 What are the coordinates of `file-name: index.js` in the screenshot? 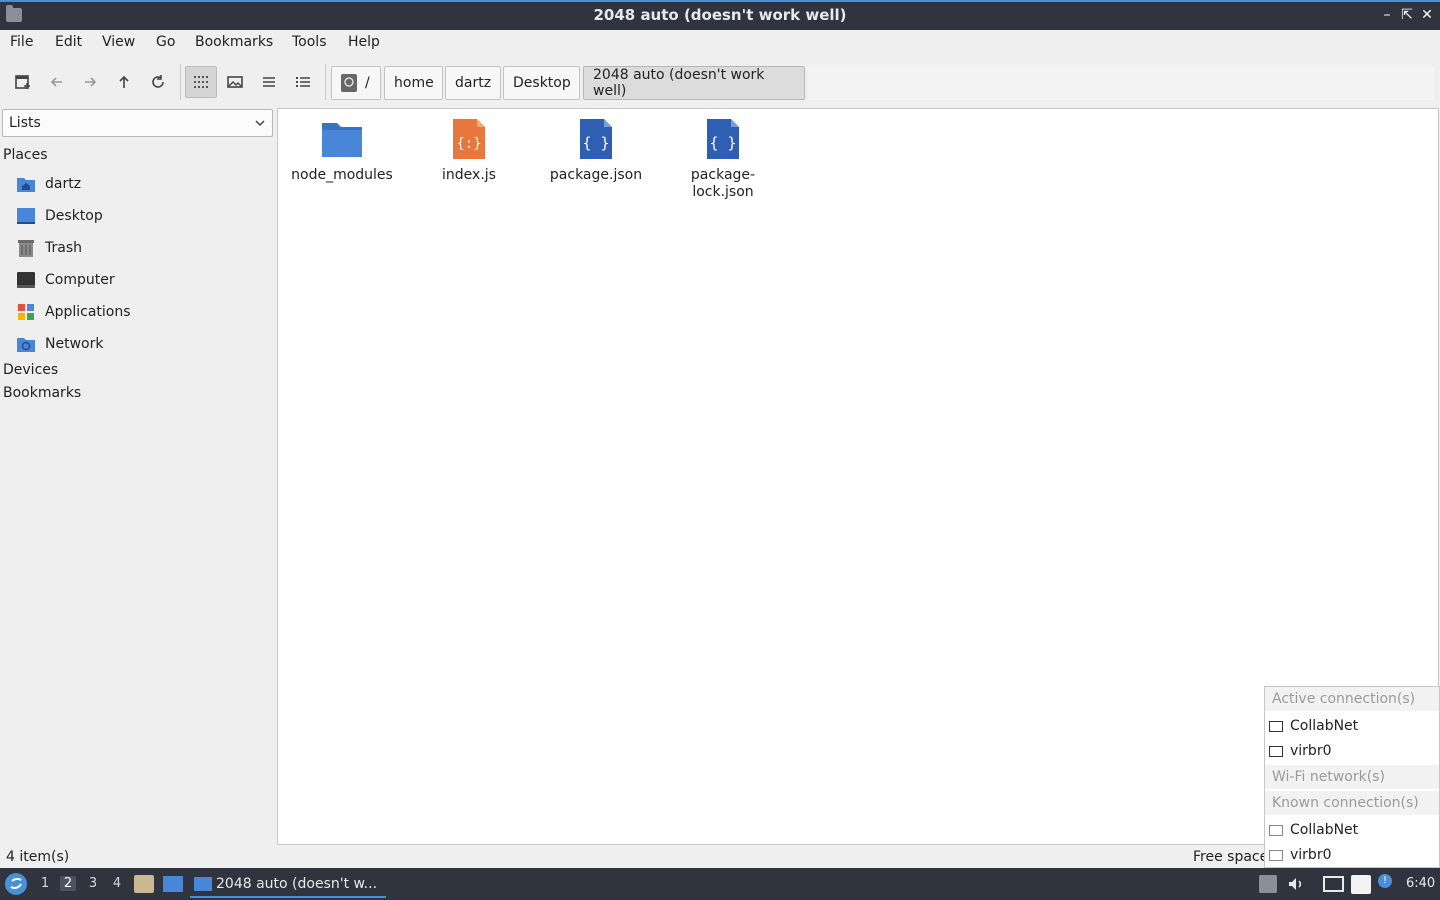 It's located at (469, 175).